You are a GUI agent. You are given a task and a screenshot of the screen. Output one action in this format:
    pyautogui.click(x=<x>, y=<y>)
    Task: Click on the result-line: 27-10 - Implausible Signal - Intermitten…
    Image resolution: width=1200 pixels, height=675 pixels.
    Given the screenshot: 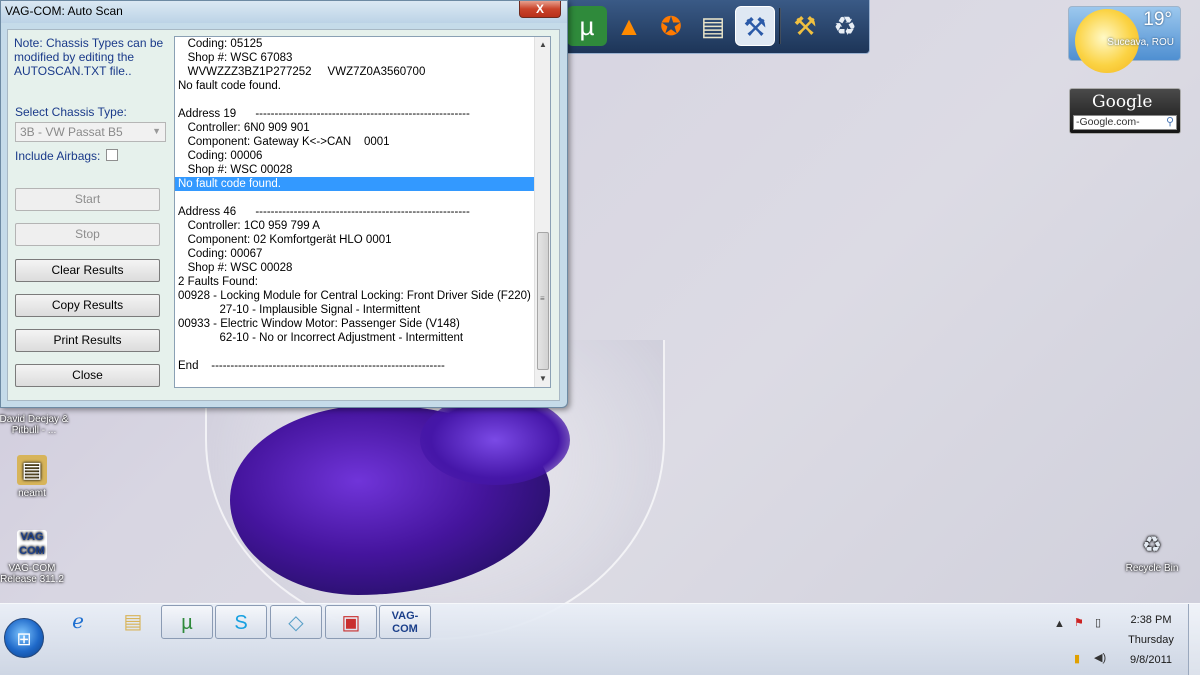 What is the action you would take?
    pyautogui.click(x=355, y=310)
    